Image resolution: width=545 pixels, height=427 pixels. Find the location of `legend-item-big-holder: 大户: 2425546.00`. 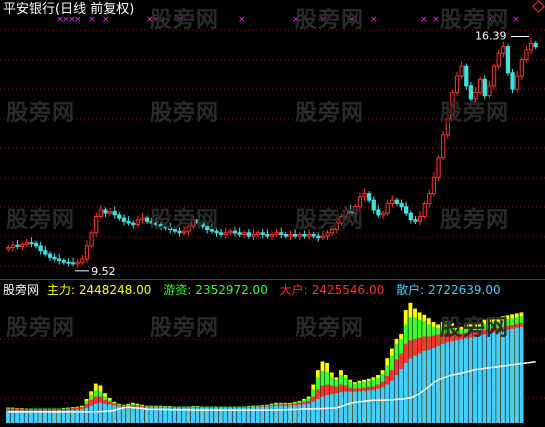

legend-item-big-holder: 大户: 2425546.00 is located at coordinates (332, 290).